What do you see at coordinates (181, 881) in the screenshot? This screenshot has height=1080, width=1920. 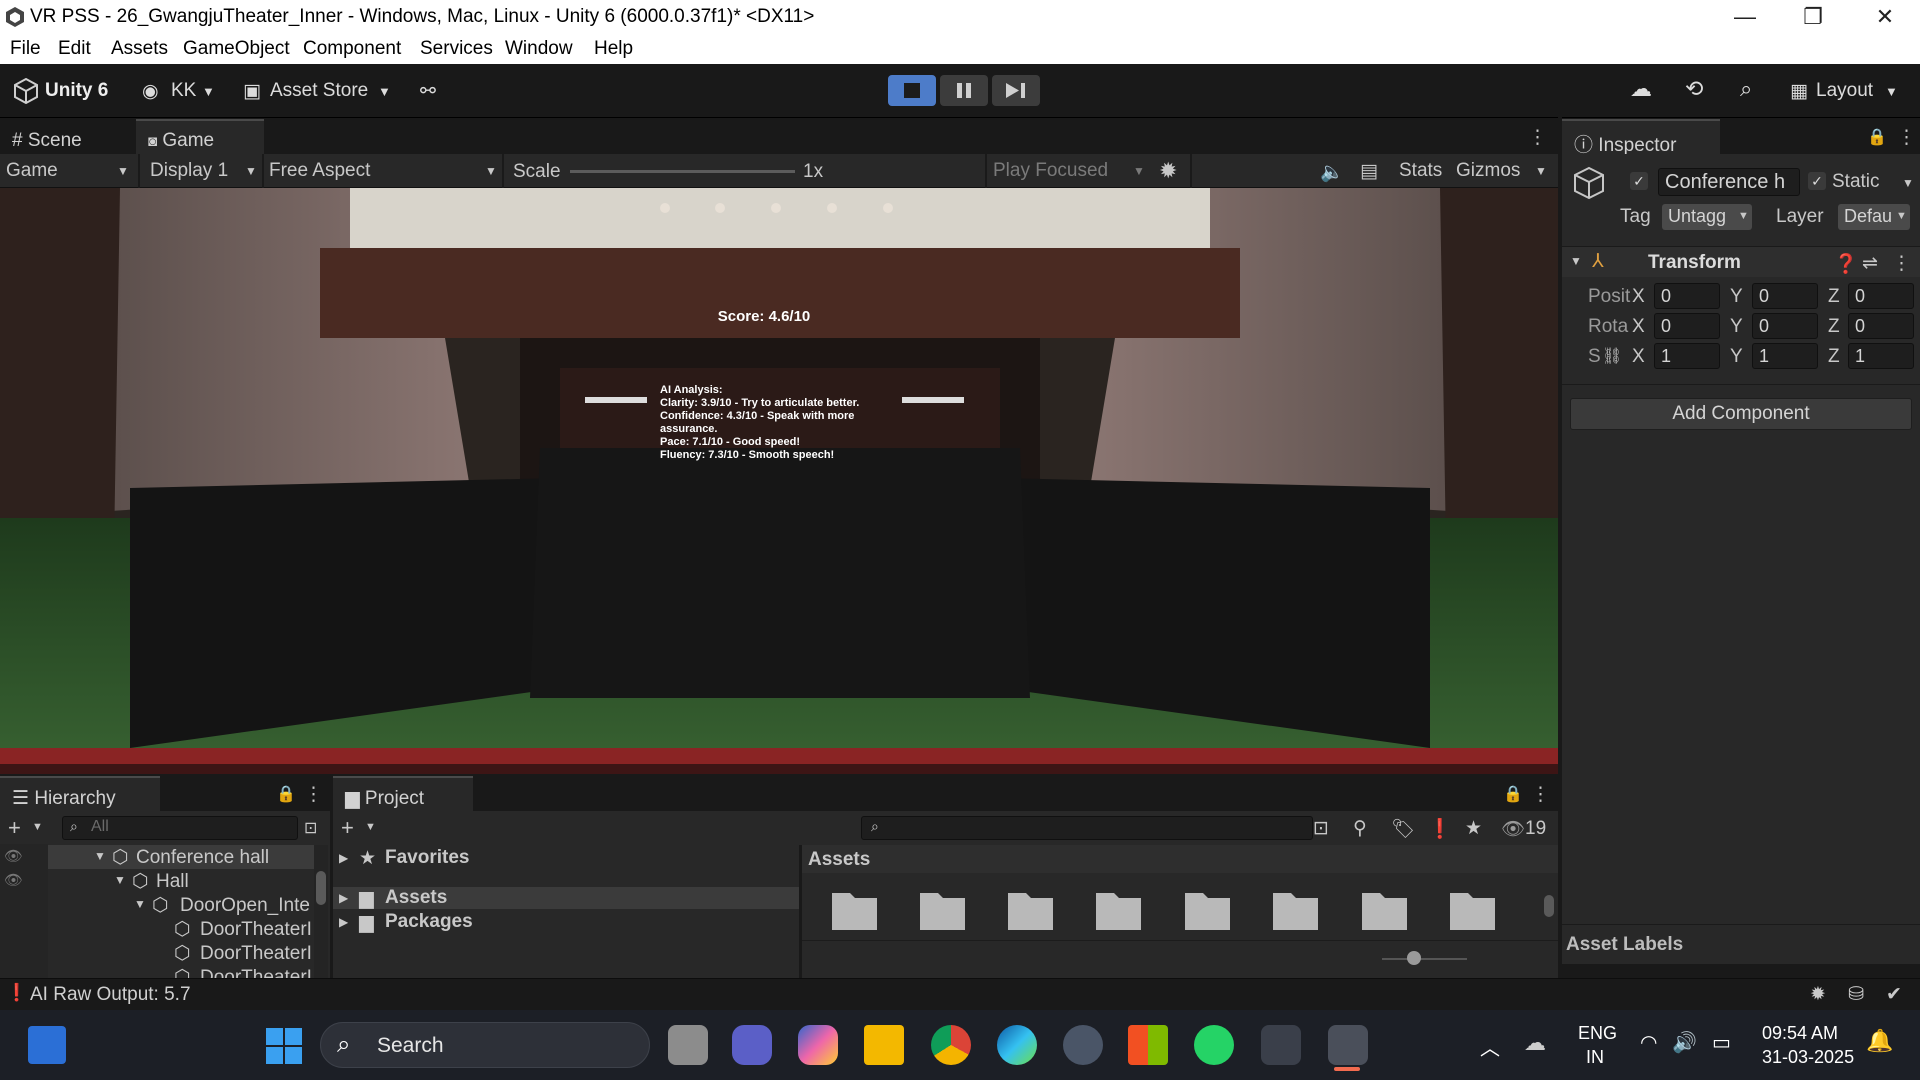 I see `list-item: ▼ ⬡ Hall` at bounding box center [181, 881].